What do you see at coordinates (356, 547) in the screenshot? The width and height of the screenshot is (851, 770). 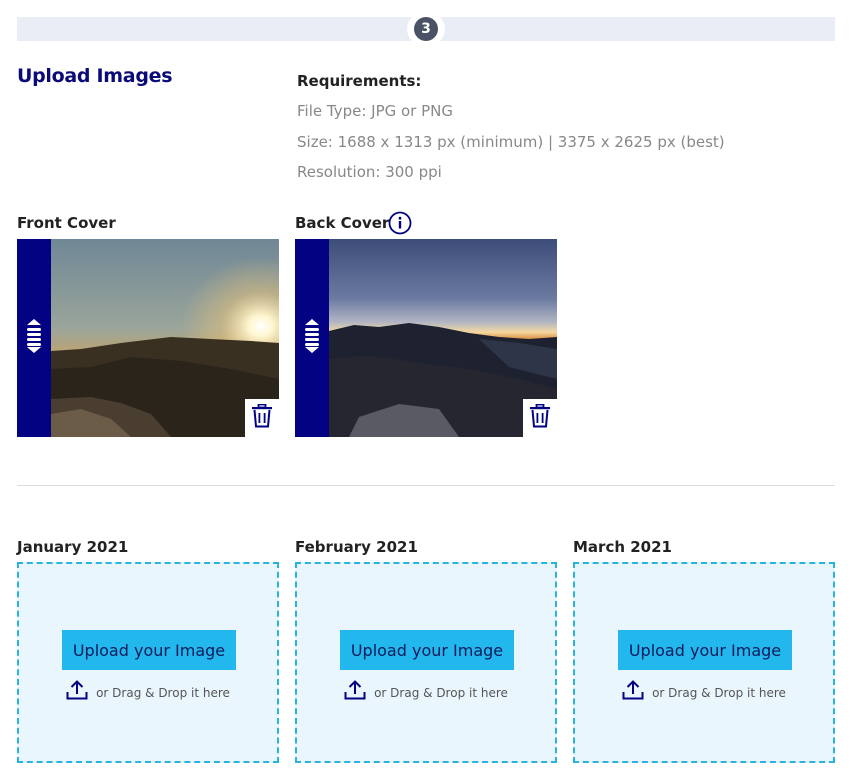 I see `month-label-february: February 2021` at bounding box center [356, 547].